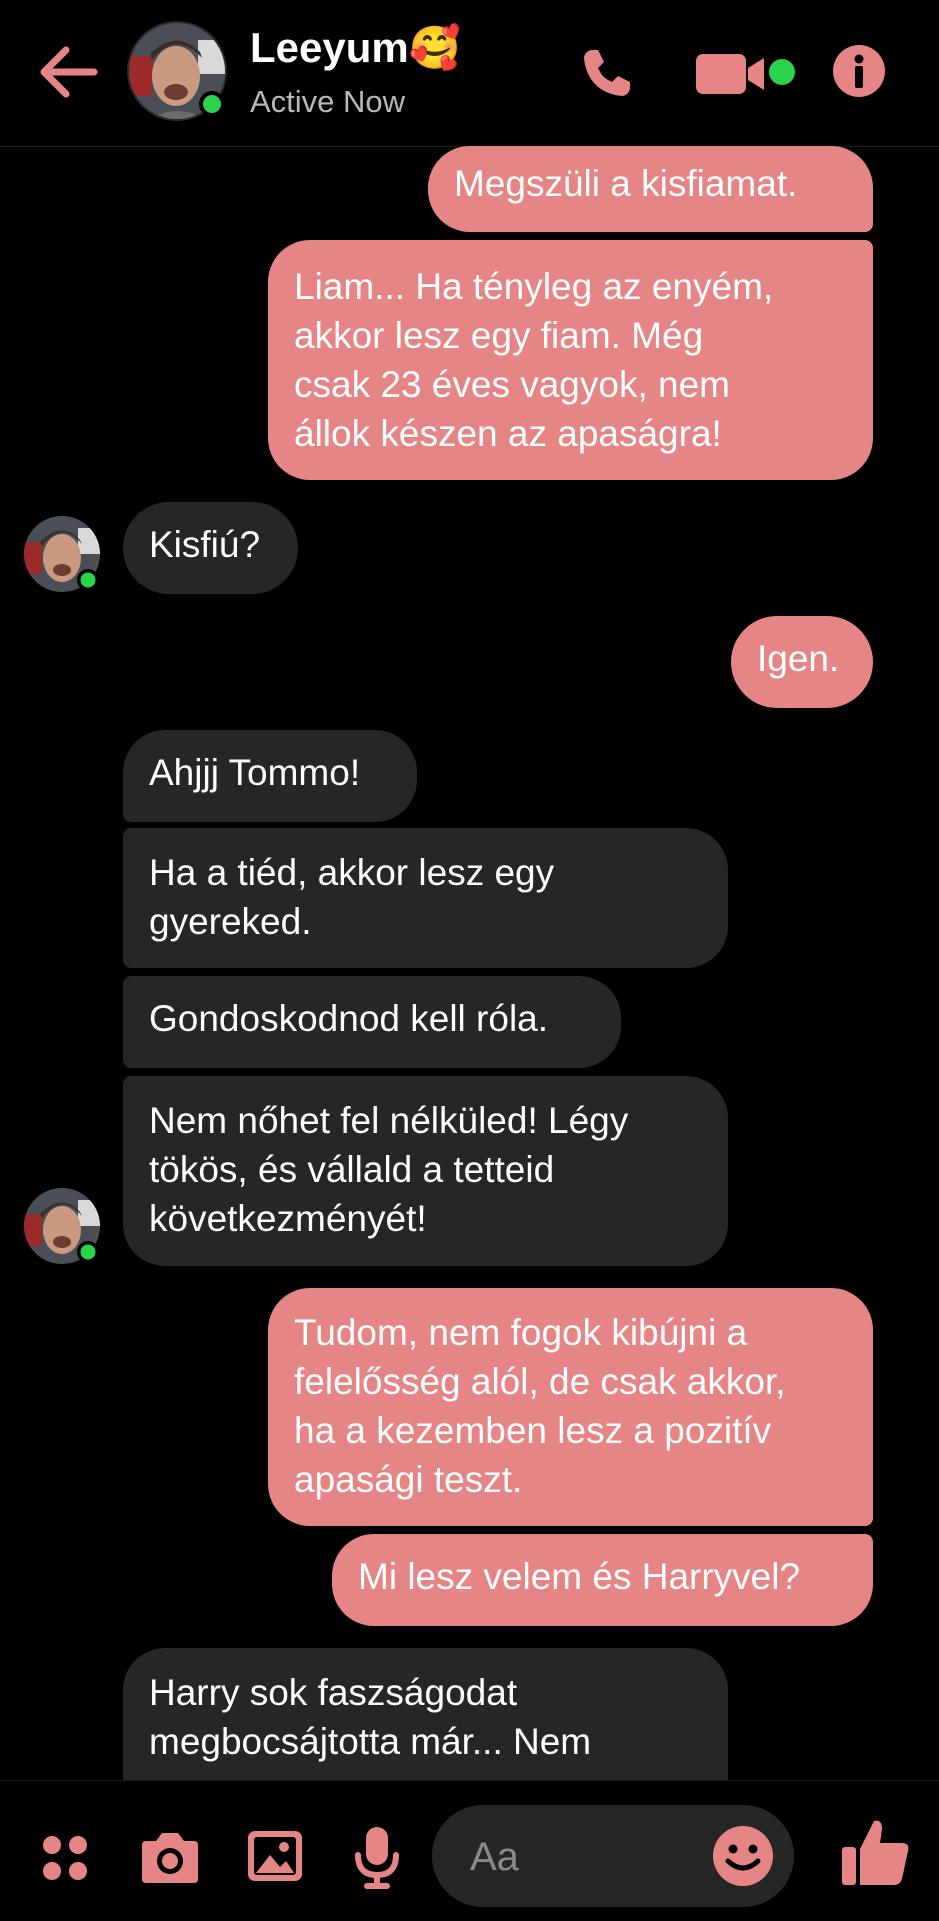 This screenshot has width=939, height=1921. Describe the element at coordinates (613, 1856) in the screenshot. I see `message-input: Aa` at that location.